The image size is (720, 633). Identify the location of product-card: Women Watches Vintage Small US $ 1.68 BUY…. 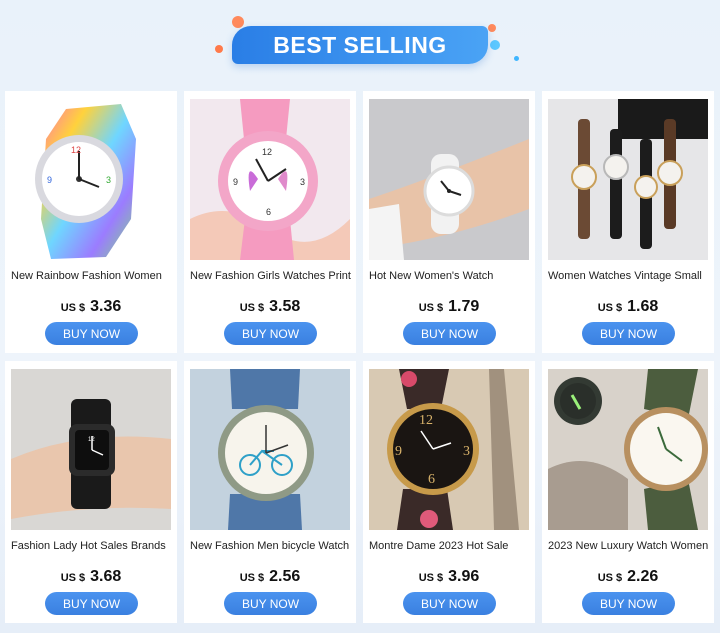
(628, 222).